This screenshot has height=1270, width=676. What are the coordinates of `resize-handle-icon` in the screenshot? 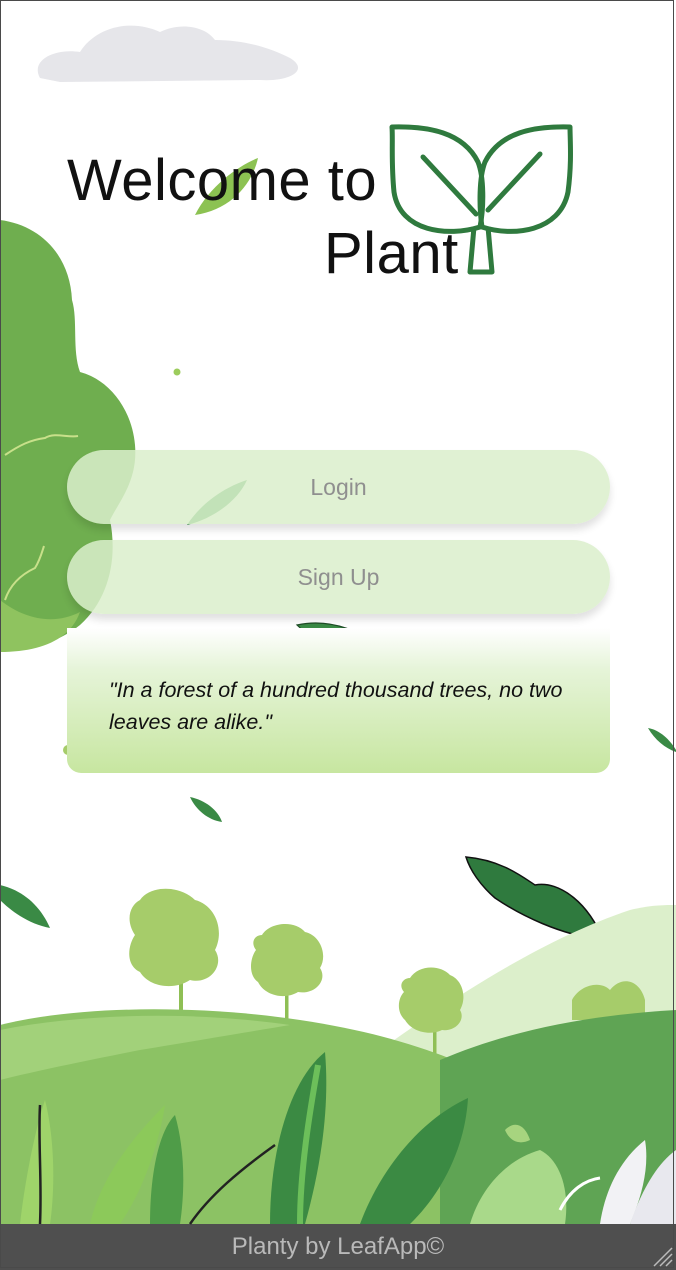 It's located at (662, 1256).